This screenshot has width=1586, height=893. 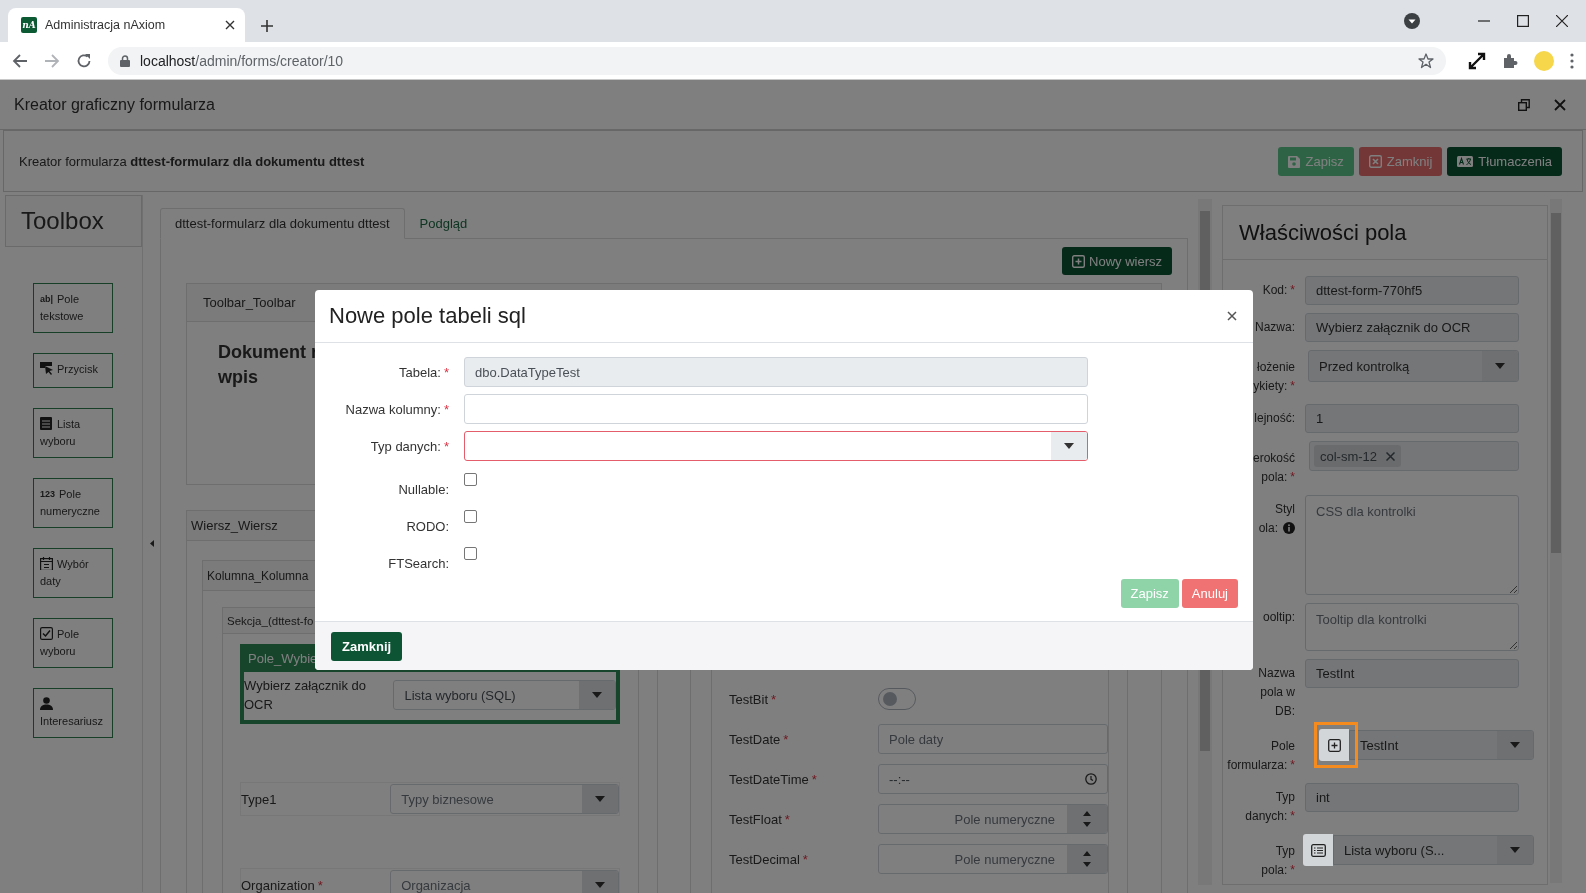 I want to click on remove-icon, so click(x=1391, y=456).